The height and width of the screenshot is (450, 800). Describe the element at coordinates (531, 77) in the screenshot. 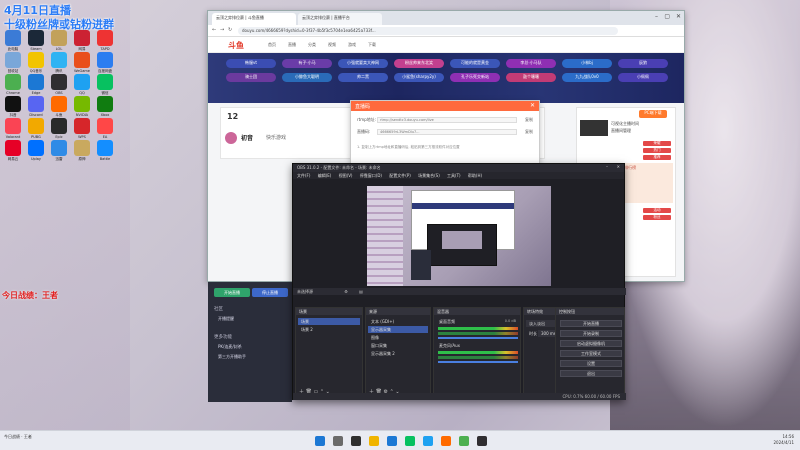

I see `channel-button: 鼓个噻噻` at that location.